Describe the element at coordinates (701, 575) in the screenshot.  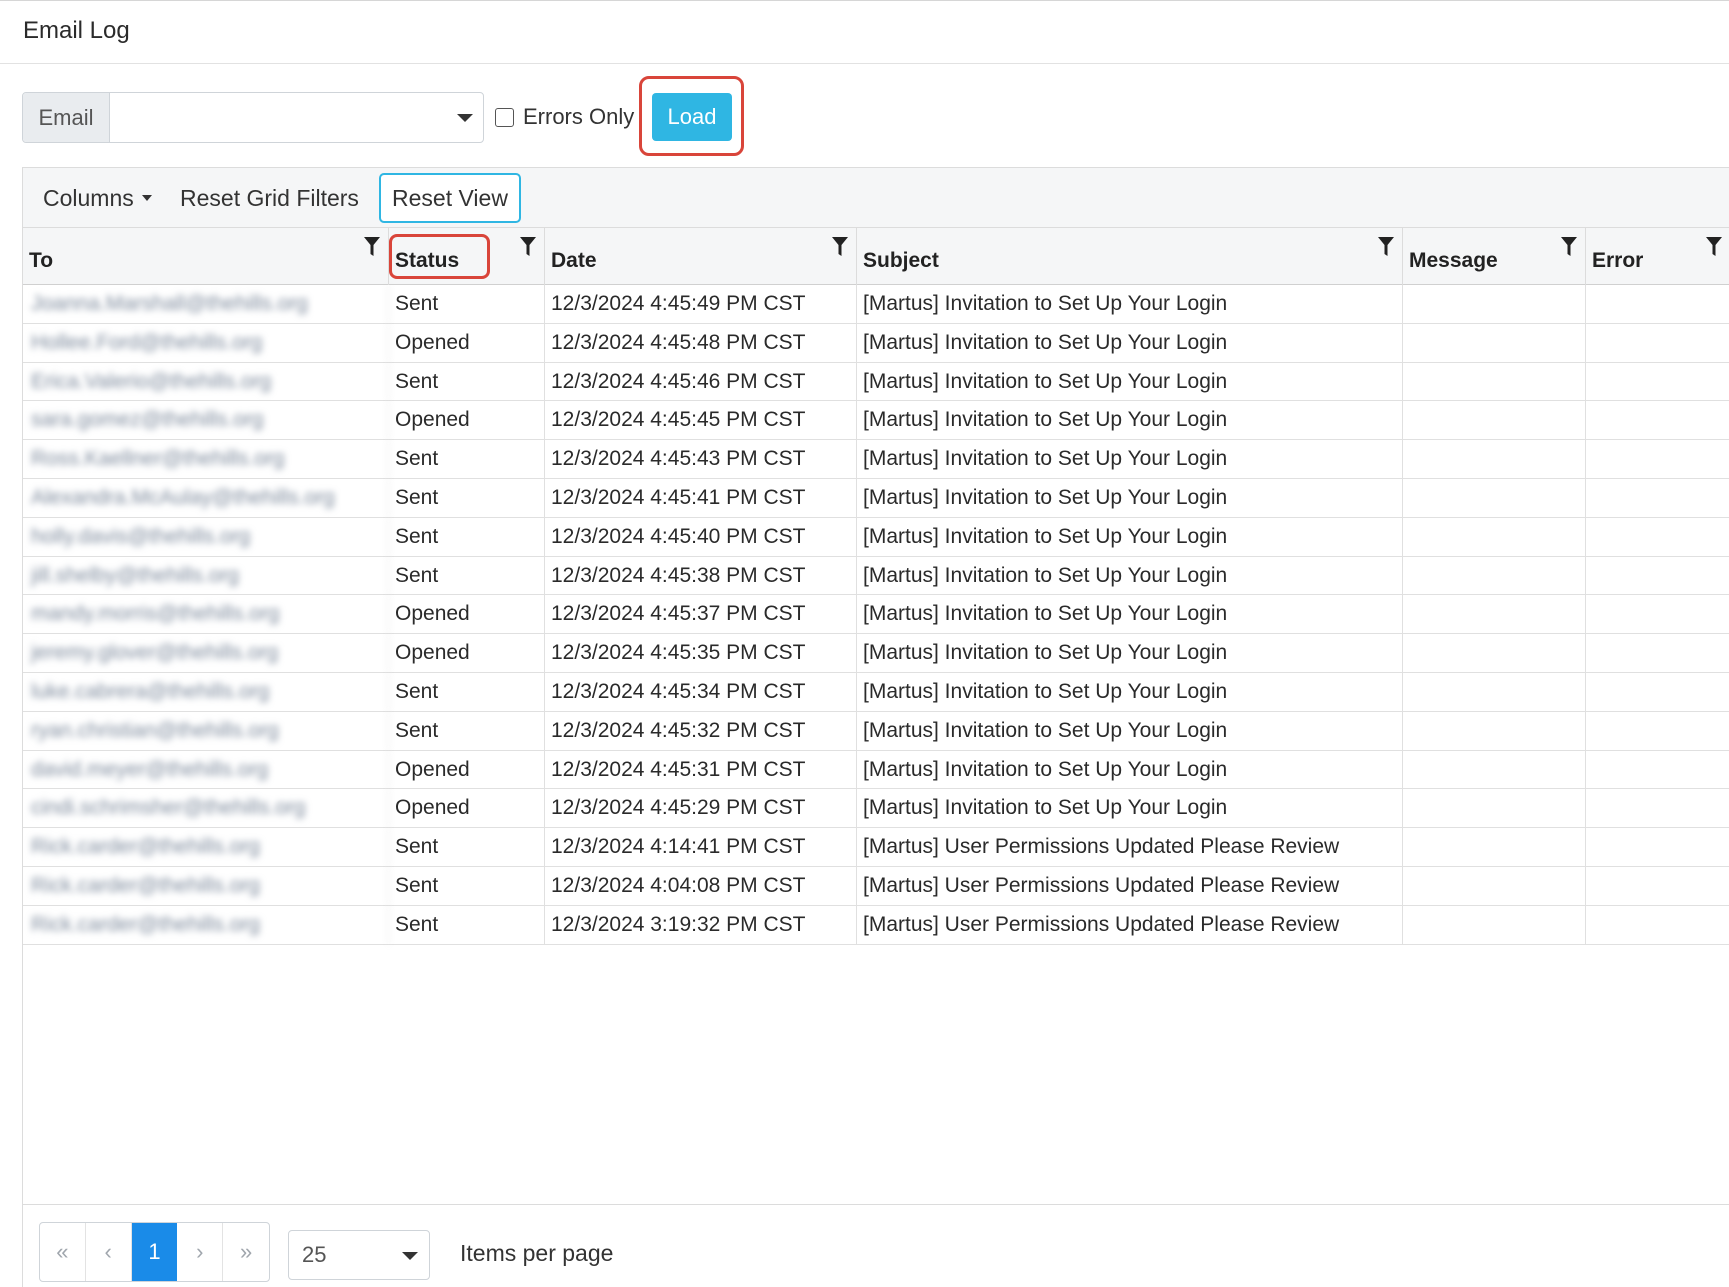
I see `cell-date: 12/3/2024 4:45:38 PM CST` at that location.